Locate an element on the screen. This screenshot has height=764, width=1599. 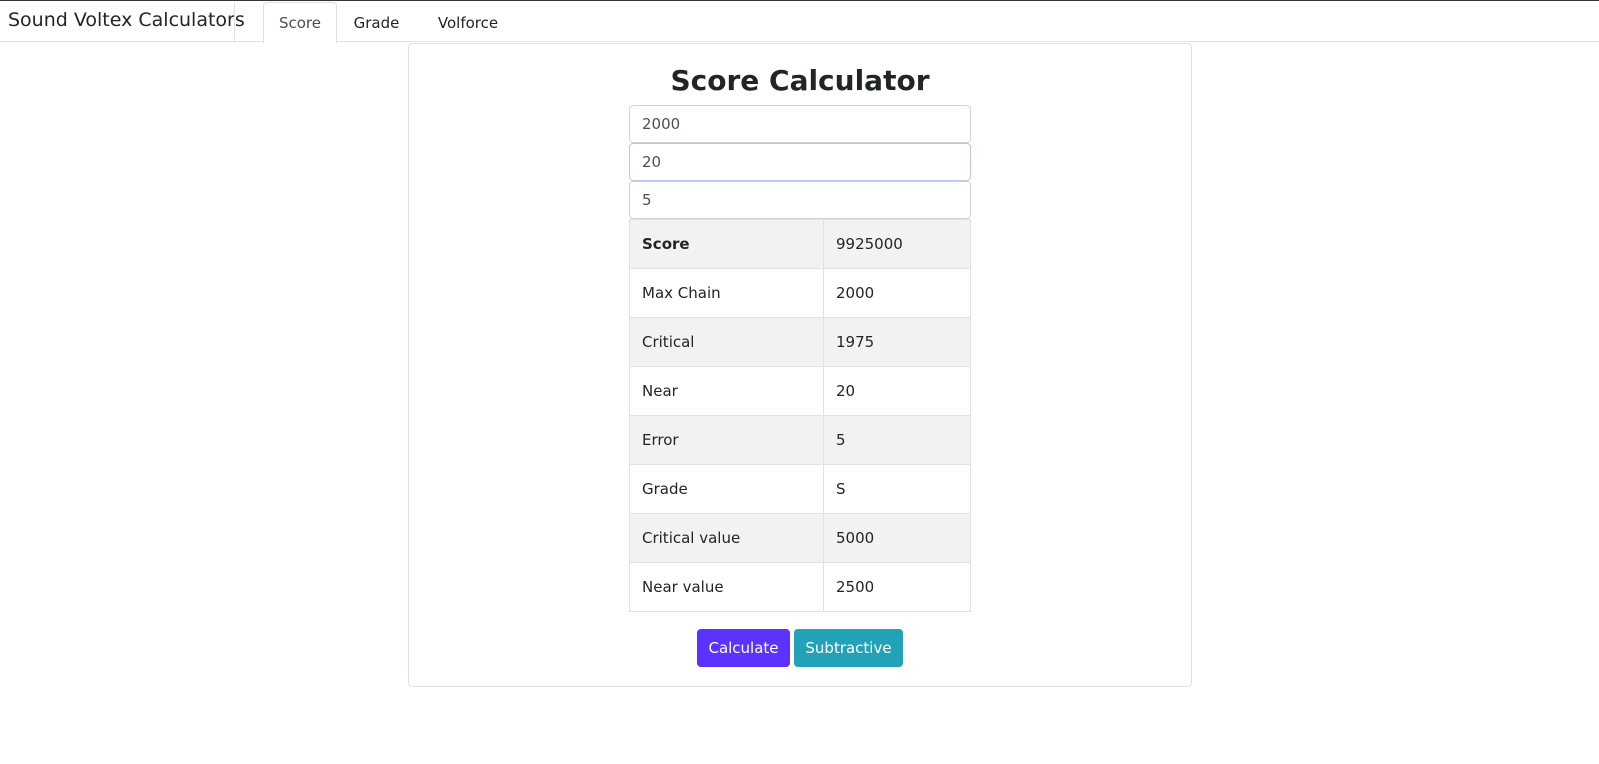
result-label: Near value is located at coordinates (726, 587).